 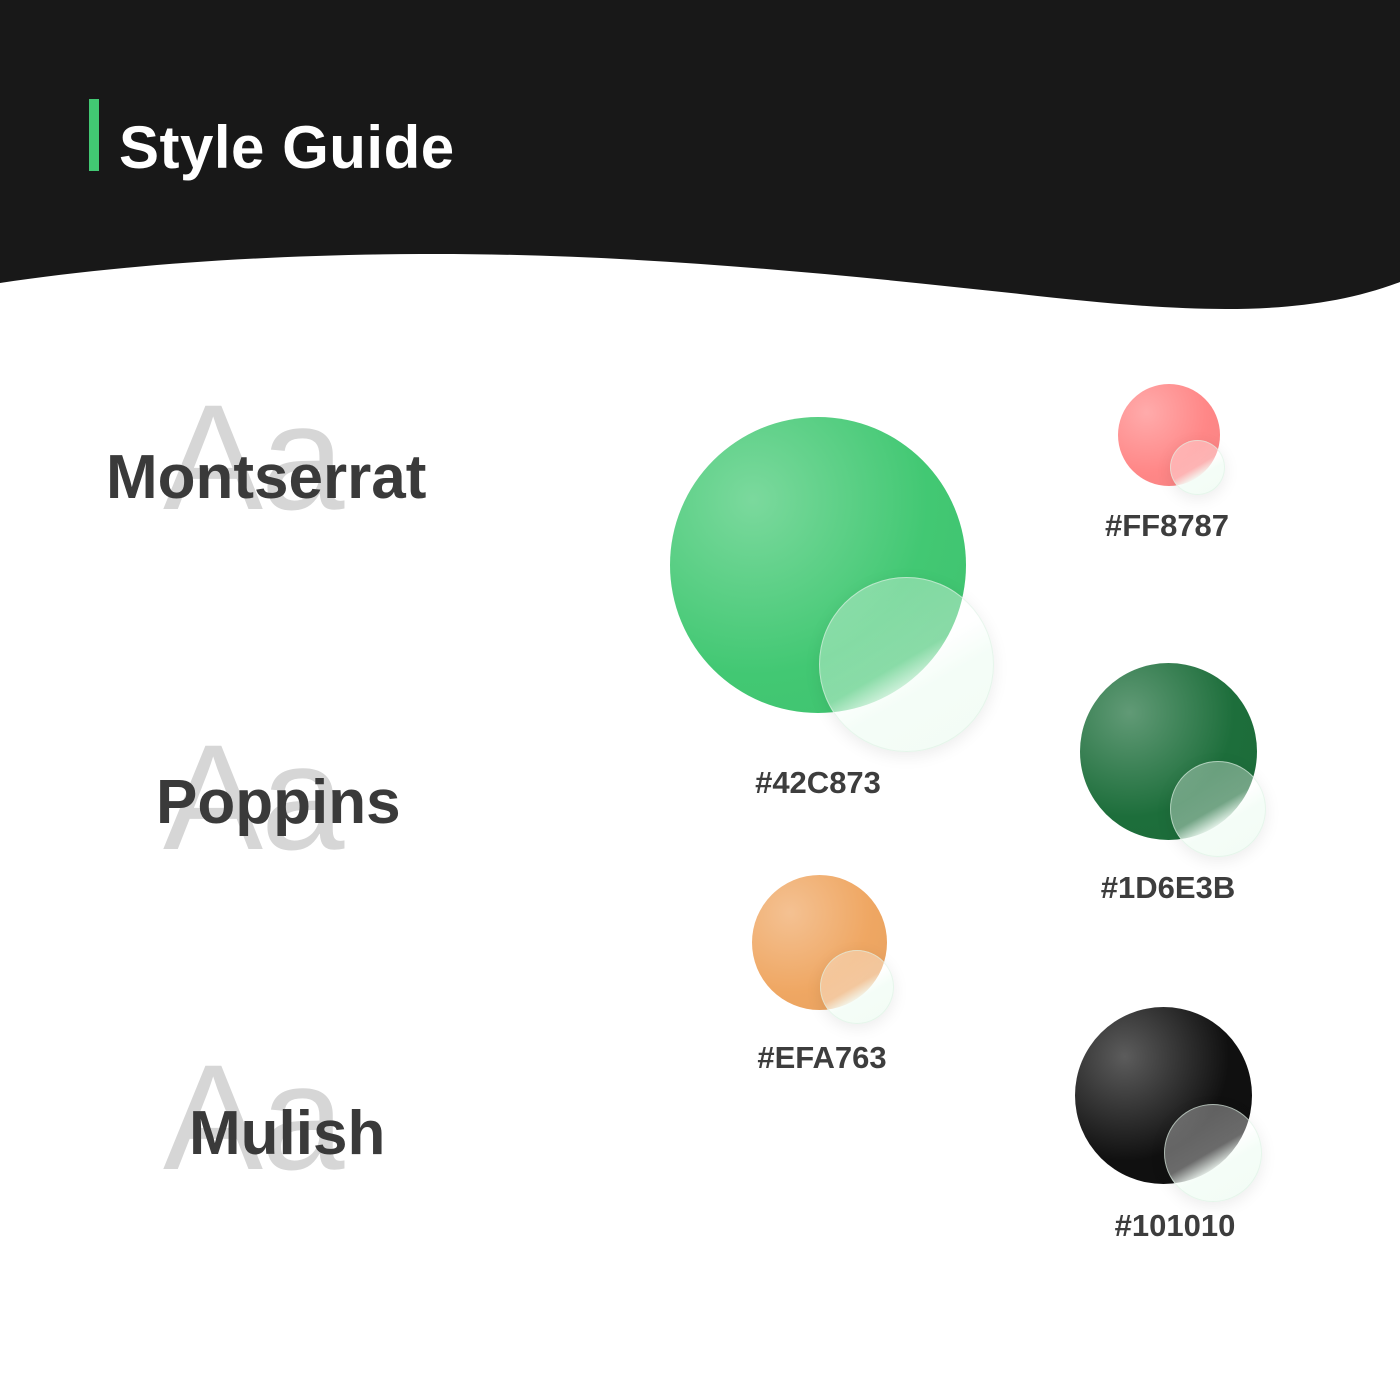 I want to click on color-swatch-hex-label: #101010, so click(x=1175, y=1225).